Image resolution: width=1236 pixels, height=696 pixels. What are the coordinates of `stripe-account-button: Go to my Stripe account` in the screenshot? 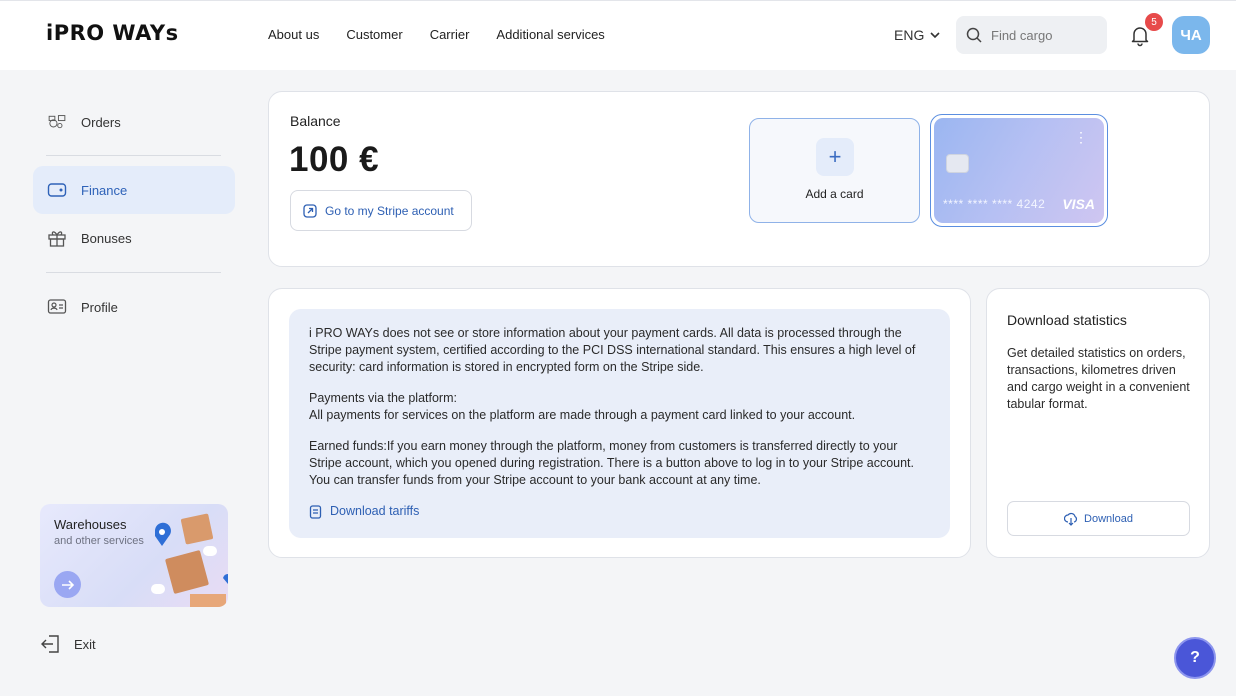 It's located at (381, 210).